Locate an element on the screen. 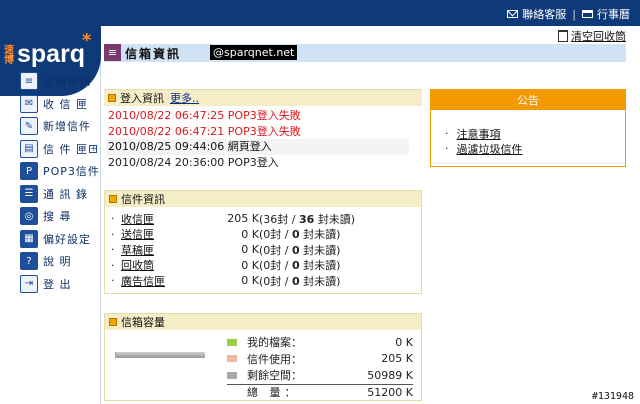 The width and height of the screenshot is (640, 404). folder-link-inbox: 收信匣 is located at coordinates (166, 219).